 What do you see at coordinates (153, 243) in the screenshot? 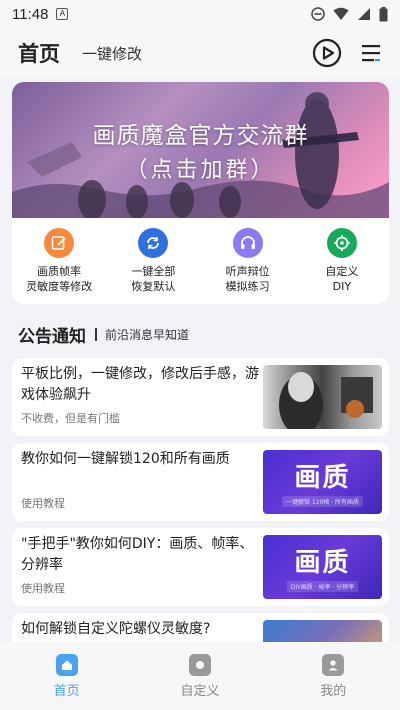
I see `refresh-icon` at bounding box center [153, 243].